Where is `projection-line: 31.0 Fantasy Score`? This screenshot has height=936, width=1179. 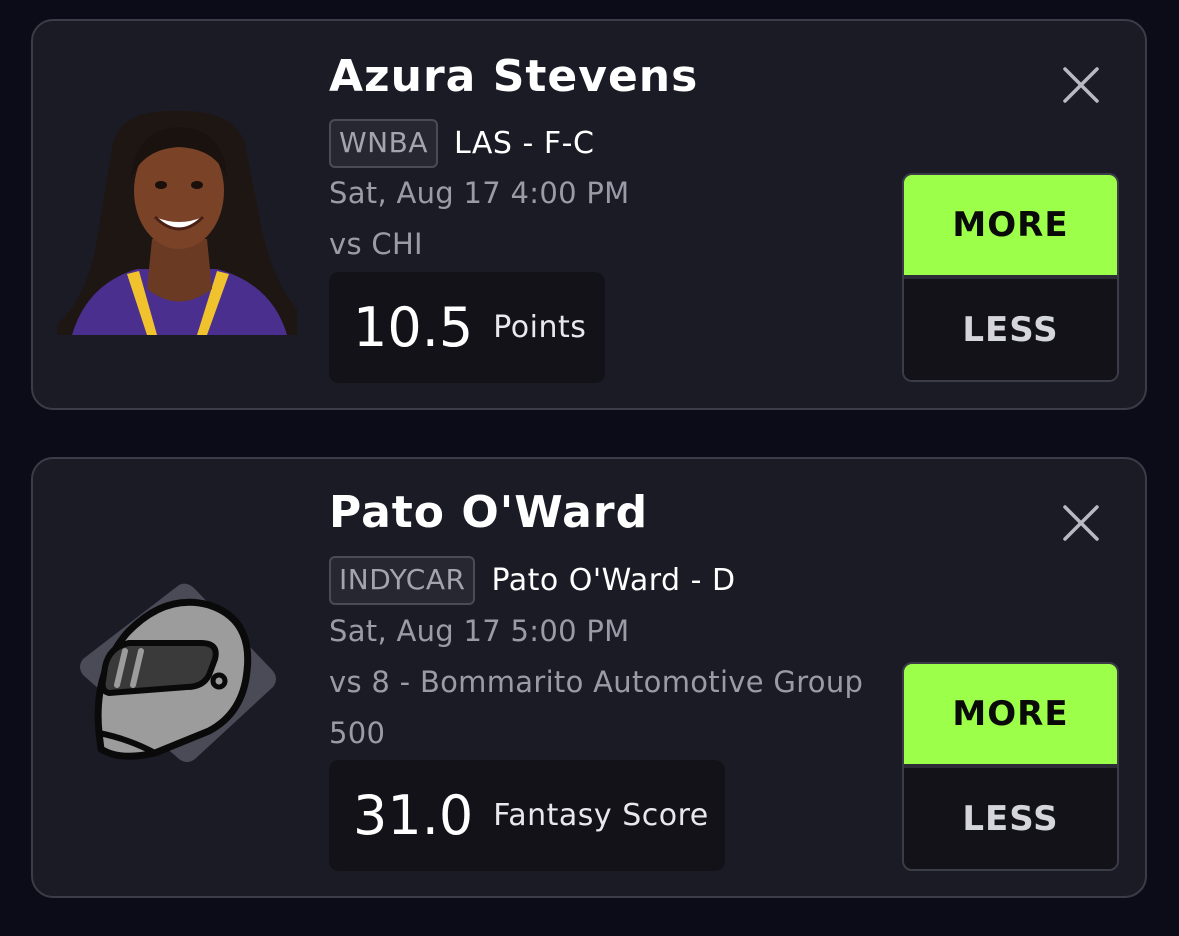 projection-line: 31.0 Fantasy Score is located at coordinates (527, 815).